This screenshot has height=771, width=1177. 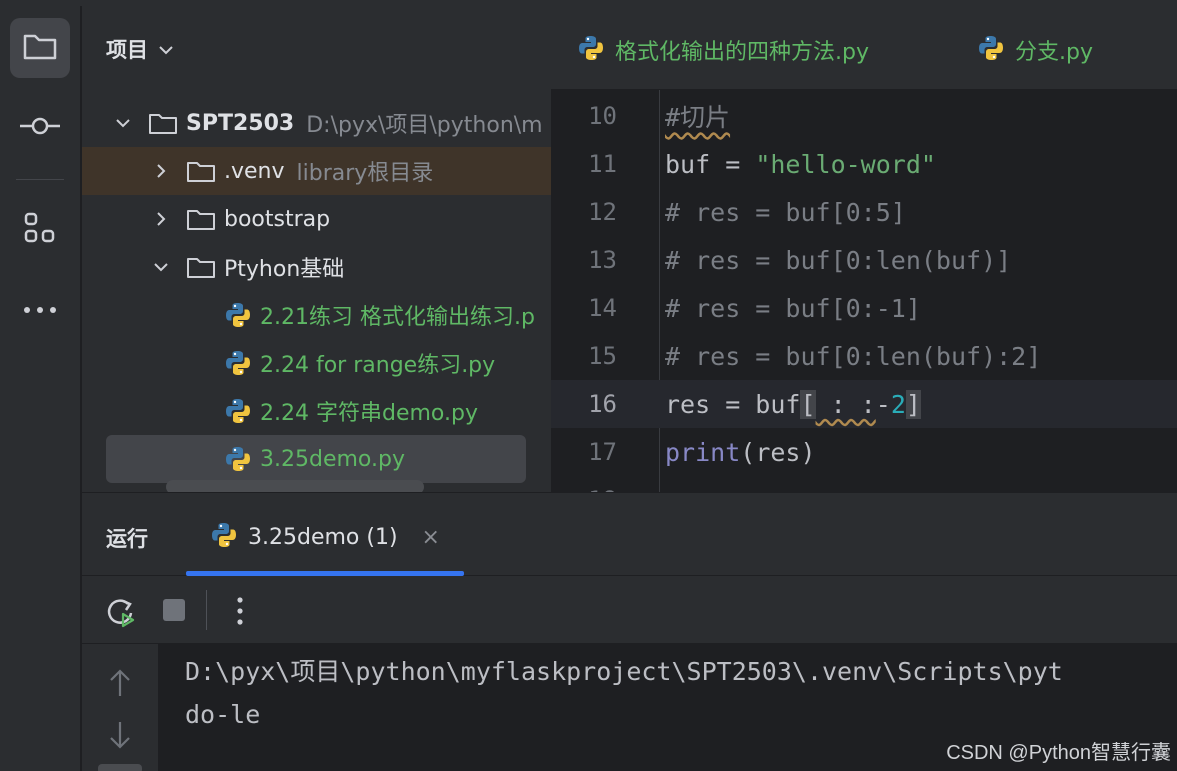 What do you see at coordinates (424, 125) in the screenshot?
I see `root-folder-path: D:\pyx\项目\python\m` at bounding box center [424, 125].